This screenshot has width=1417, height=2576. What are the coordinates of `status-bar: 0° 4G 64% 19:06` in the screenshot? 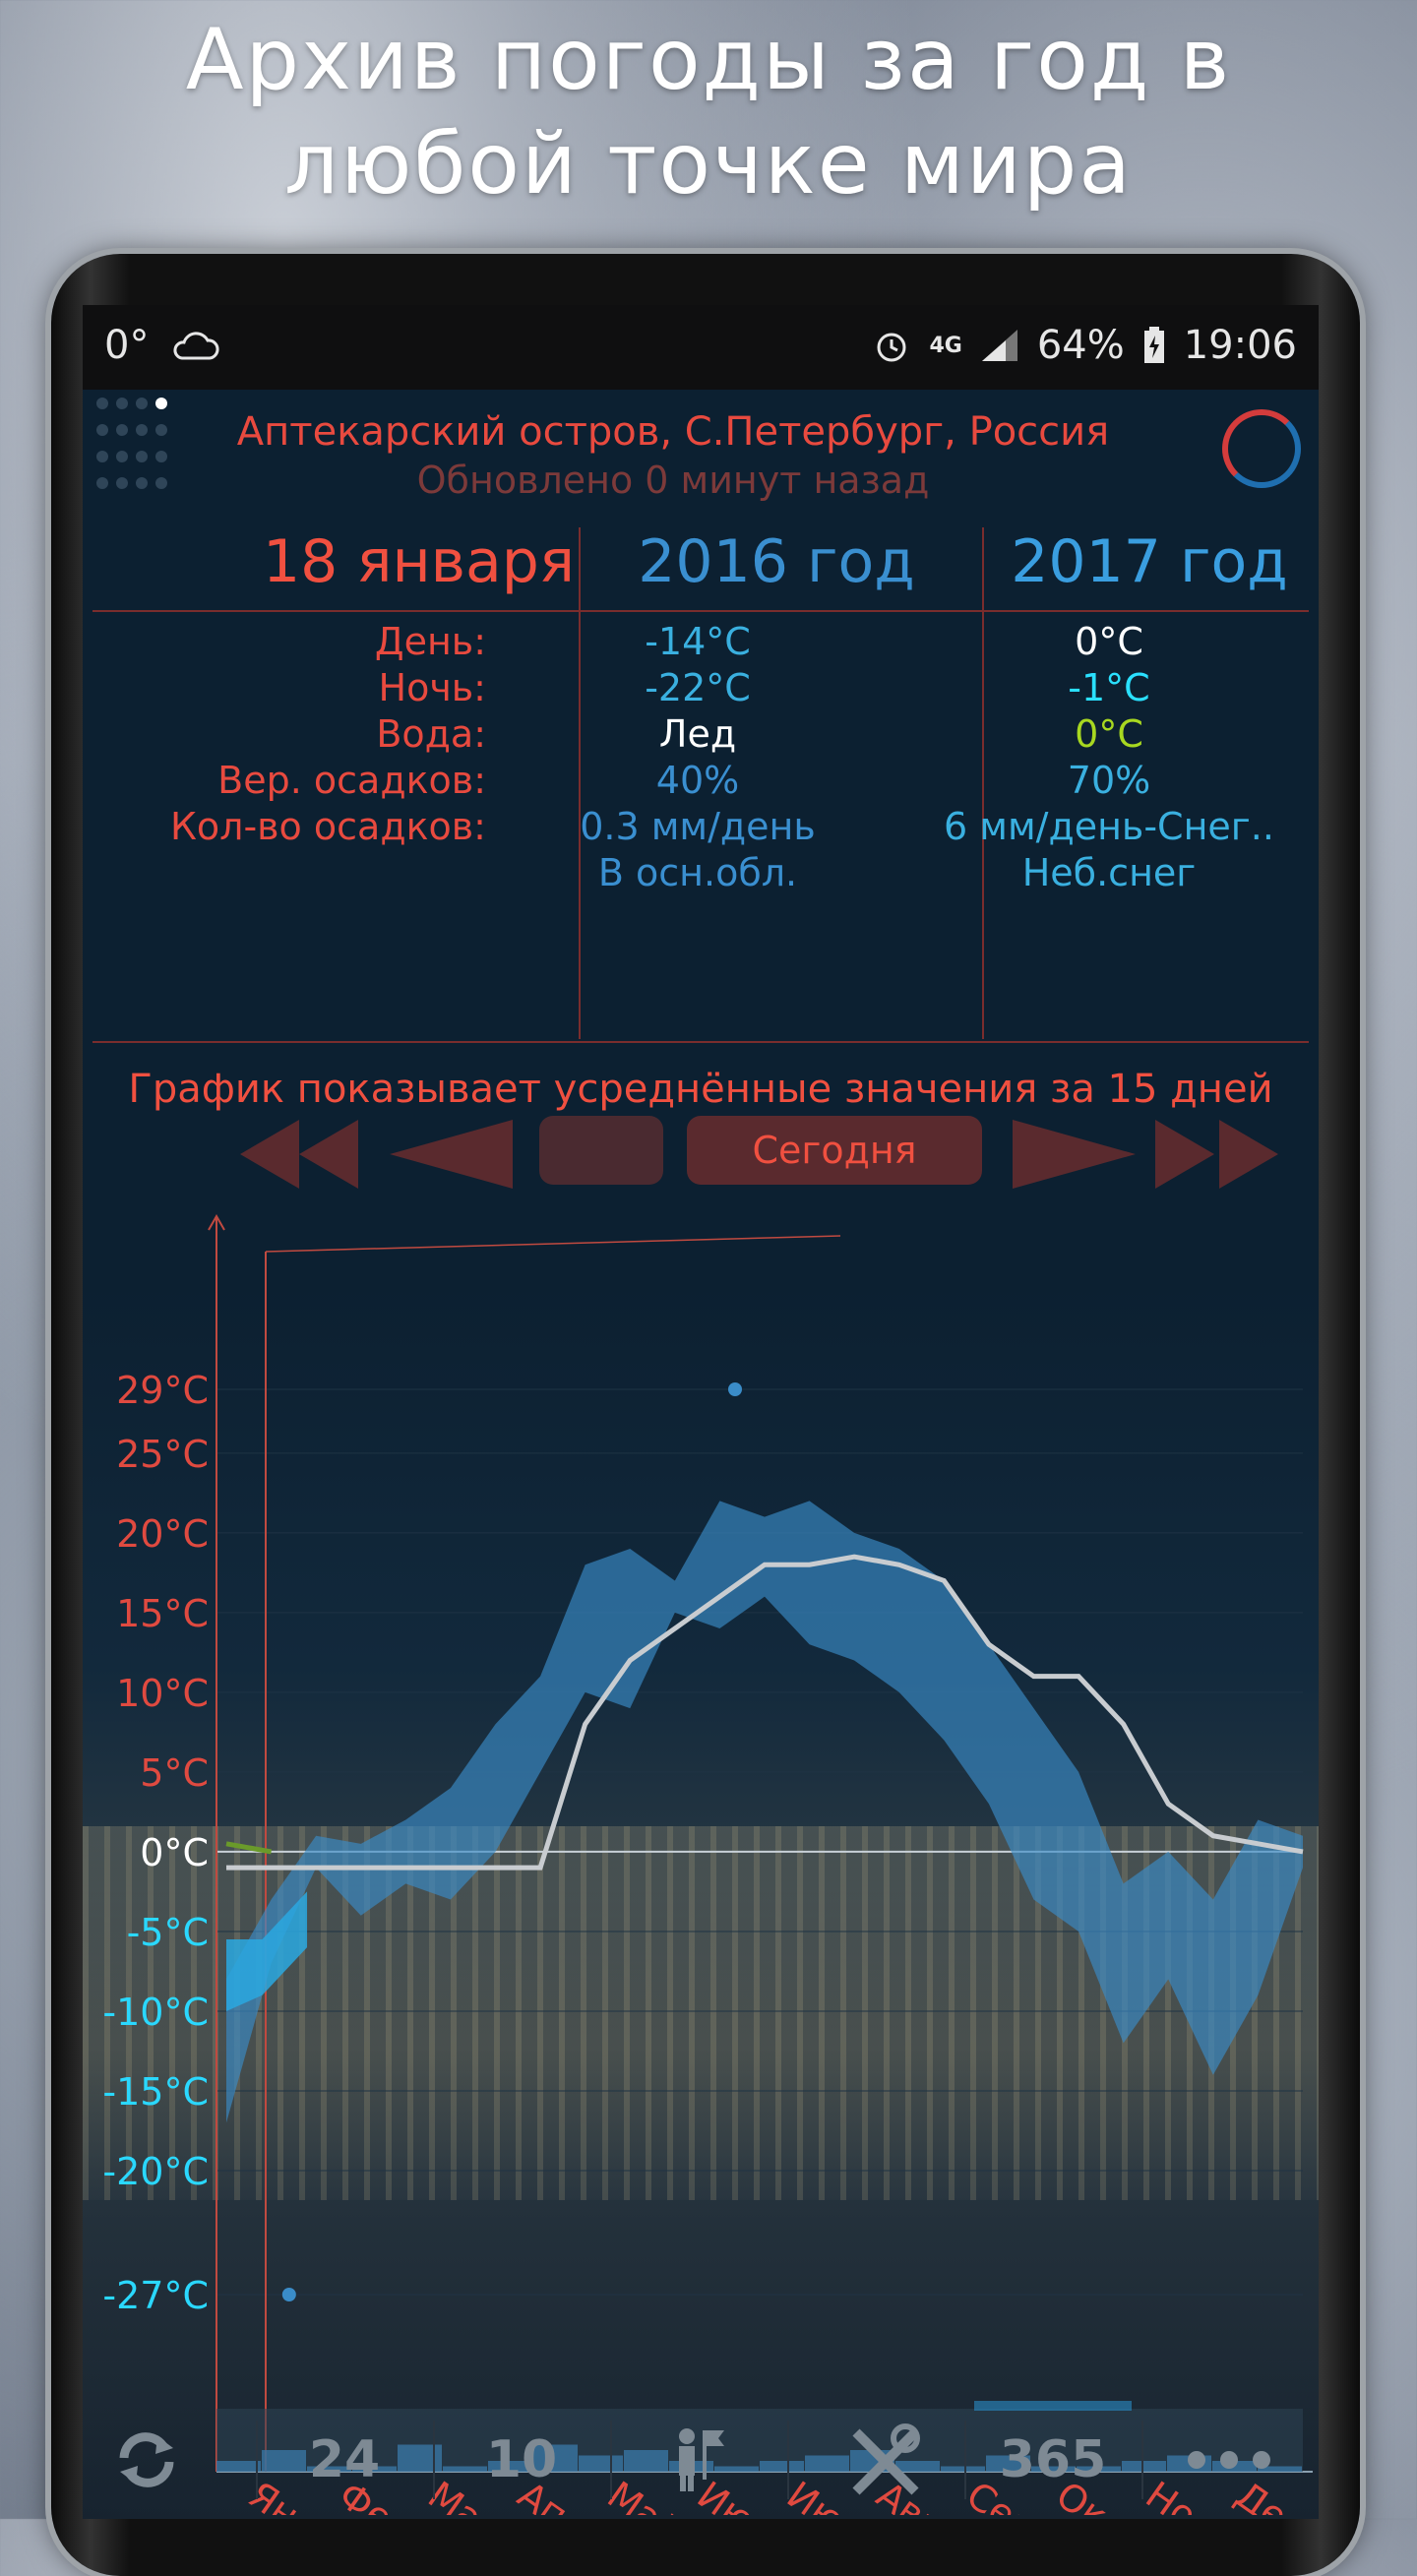 It's located at (701, 347).